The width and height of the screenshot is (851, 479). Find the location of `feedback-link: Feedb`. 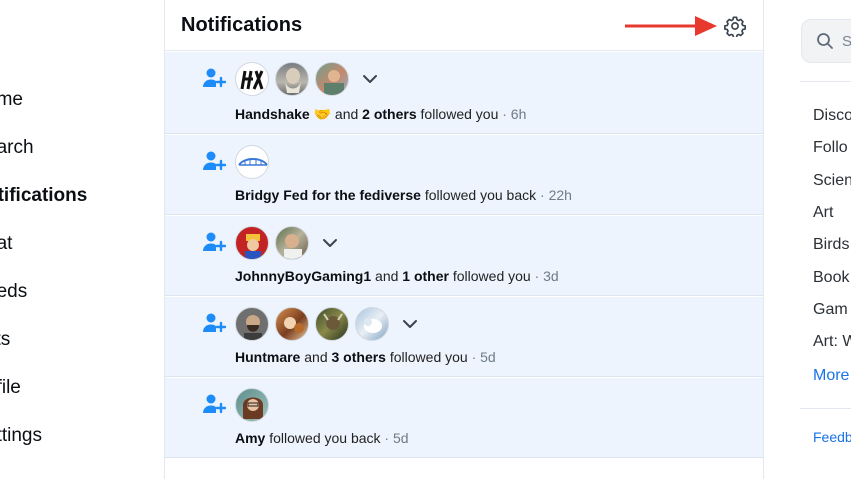

feedback-link: Feedb is located at coordinates (832, 437).